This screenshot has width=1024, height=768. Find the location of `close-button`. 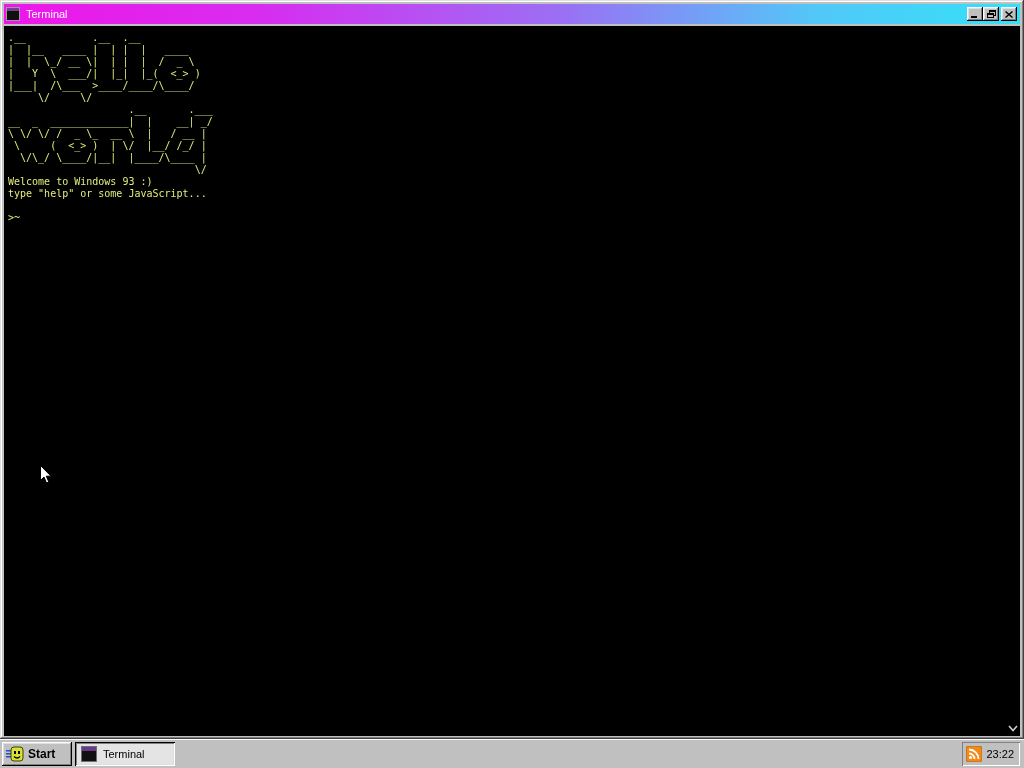

close-button is located at coordinates (1009, 14).